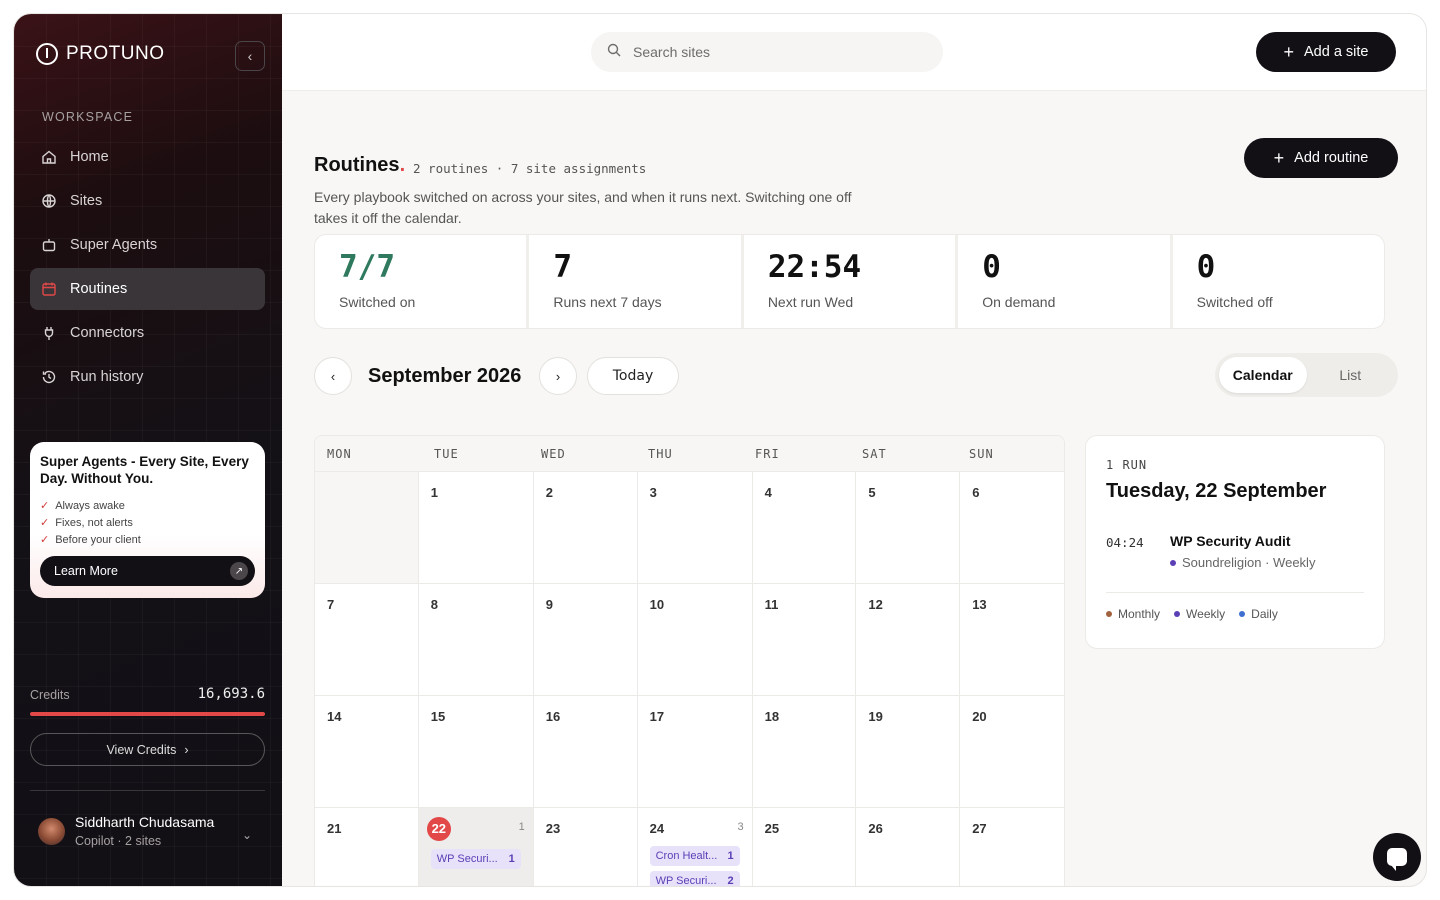  Describe the element at coordinates (810, 302) in the screenshot. I see `stat-label: Next run Wed` at that location.